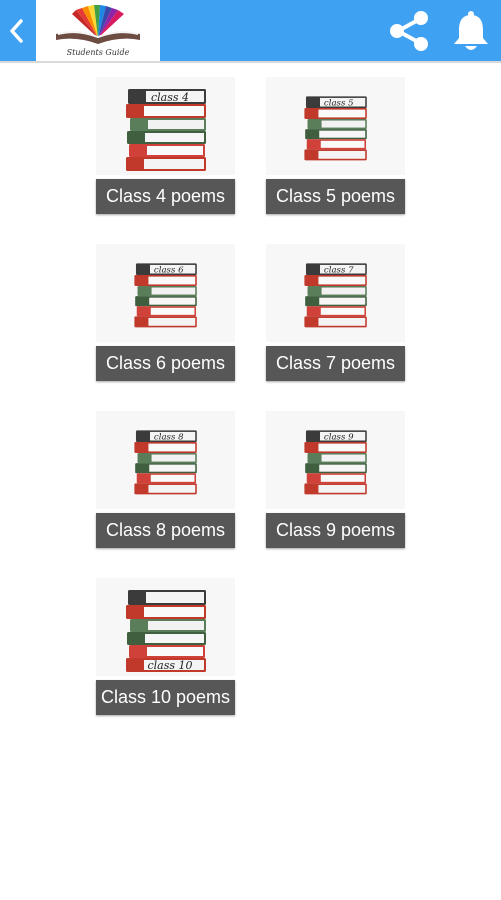 The height and width of the screenshot is (900, 501). I want to click on svg-text: class 4, so click(170, 97).